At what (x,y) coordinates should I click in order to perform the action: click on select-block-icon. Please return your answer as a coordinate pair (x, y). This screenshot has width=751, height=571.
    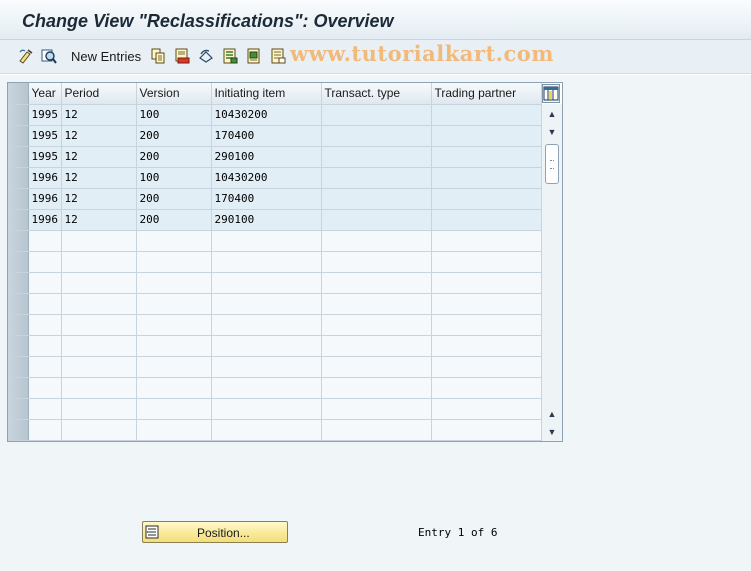
    Looking at the image, I should click on (254, 56).